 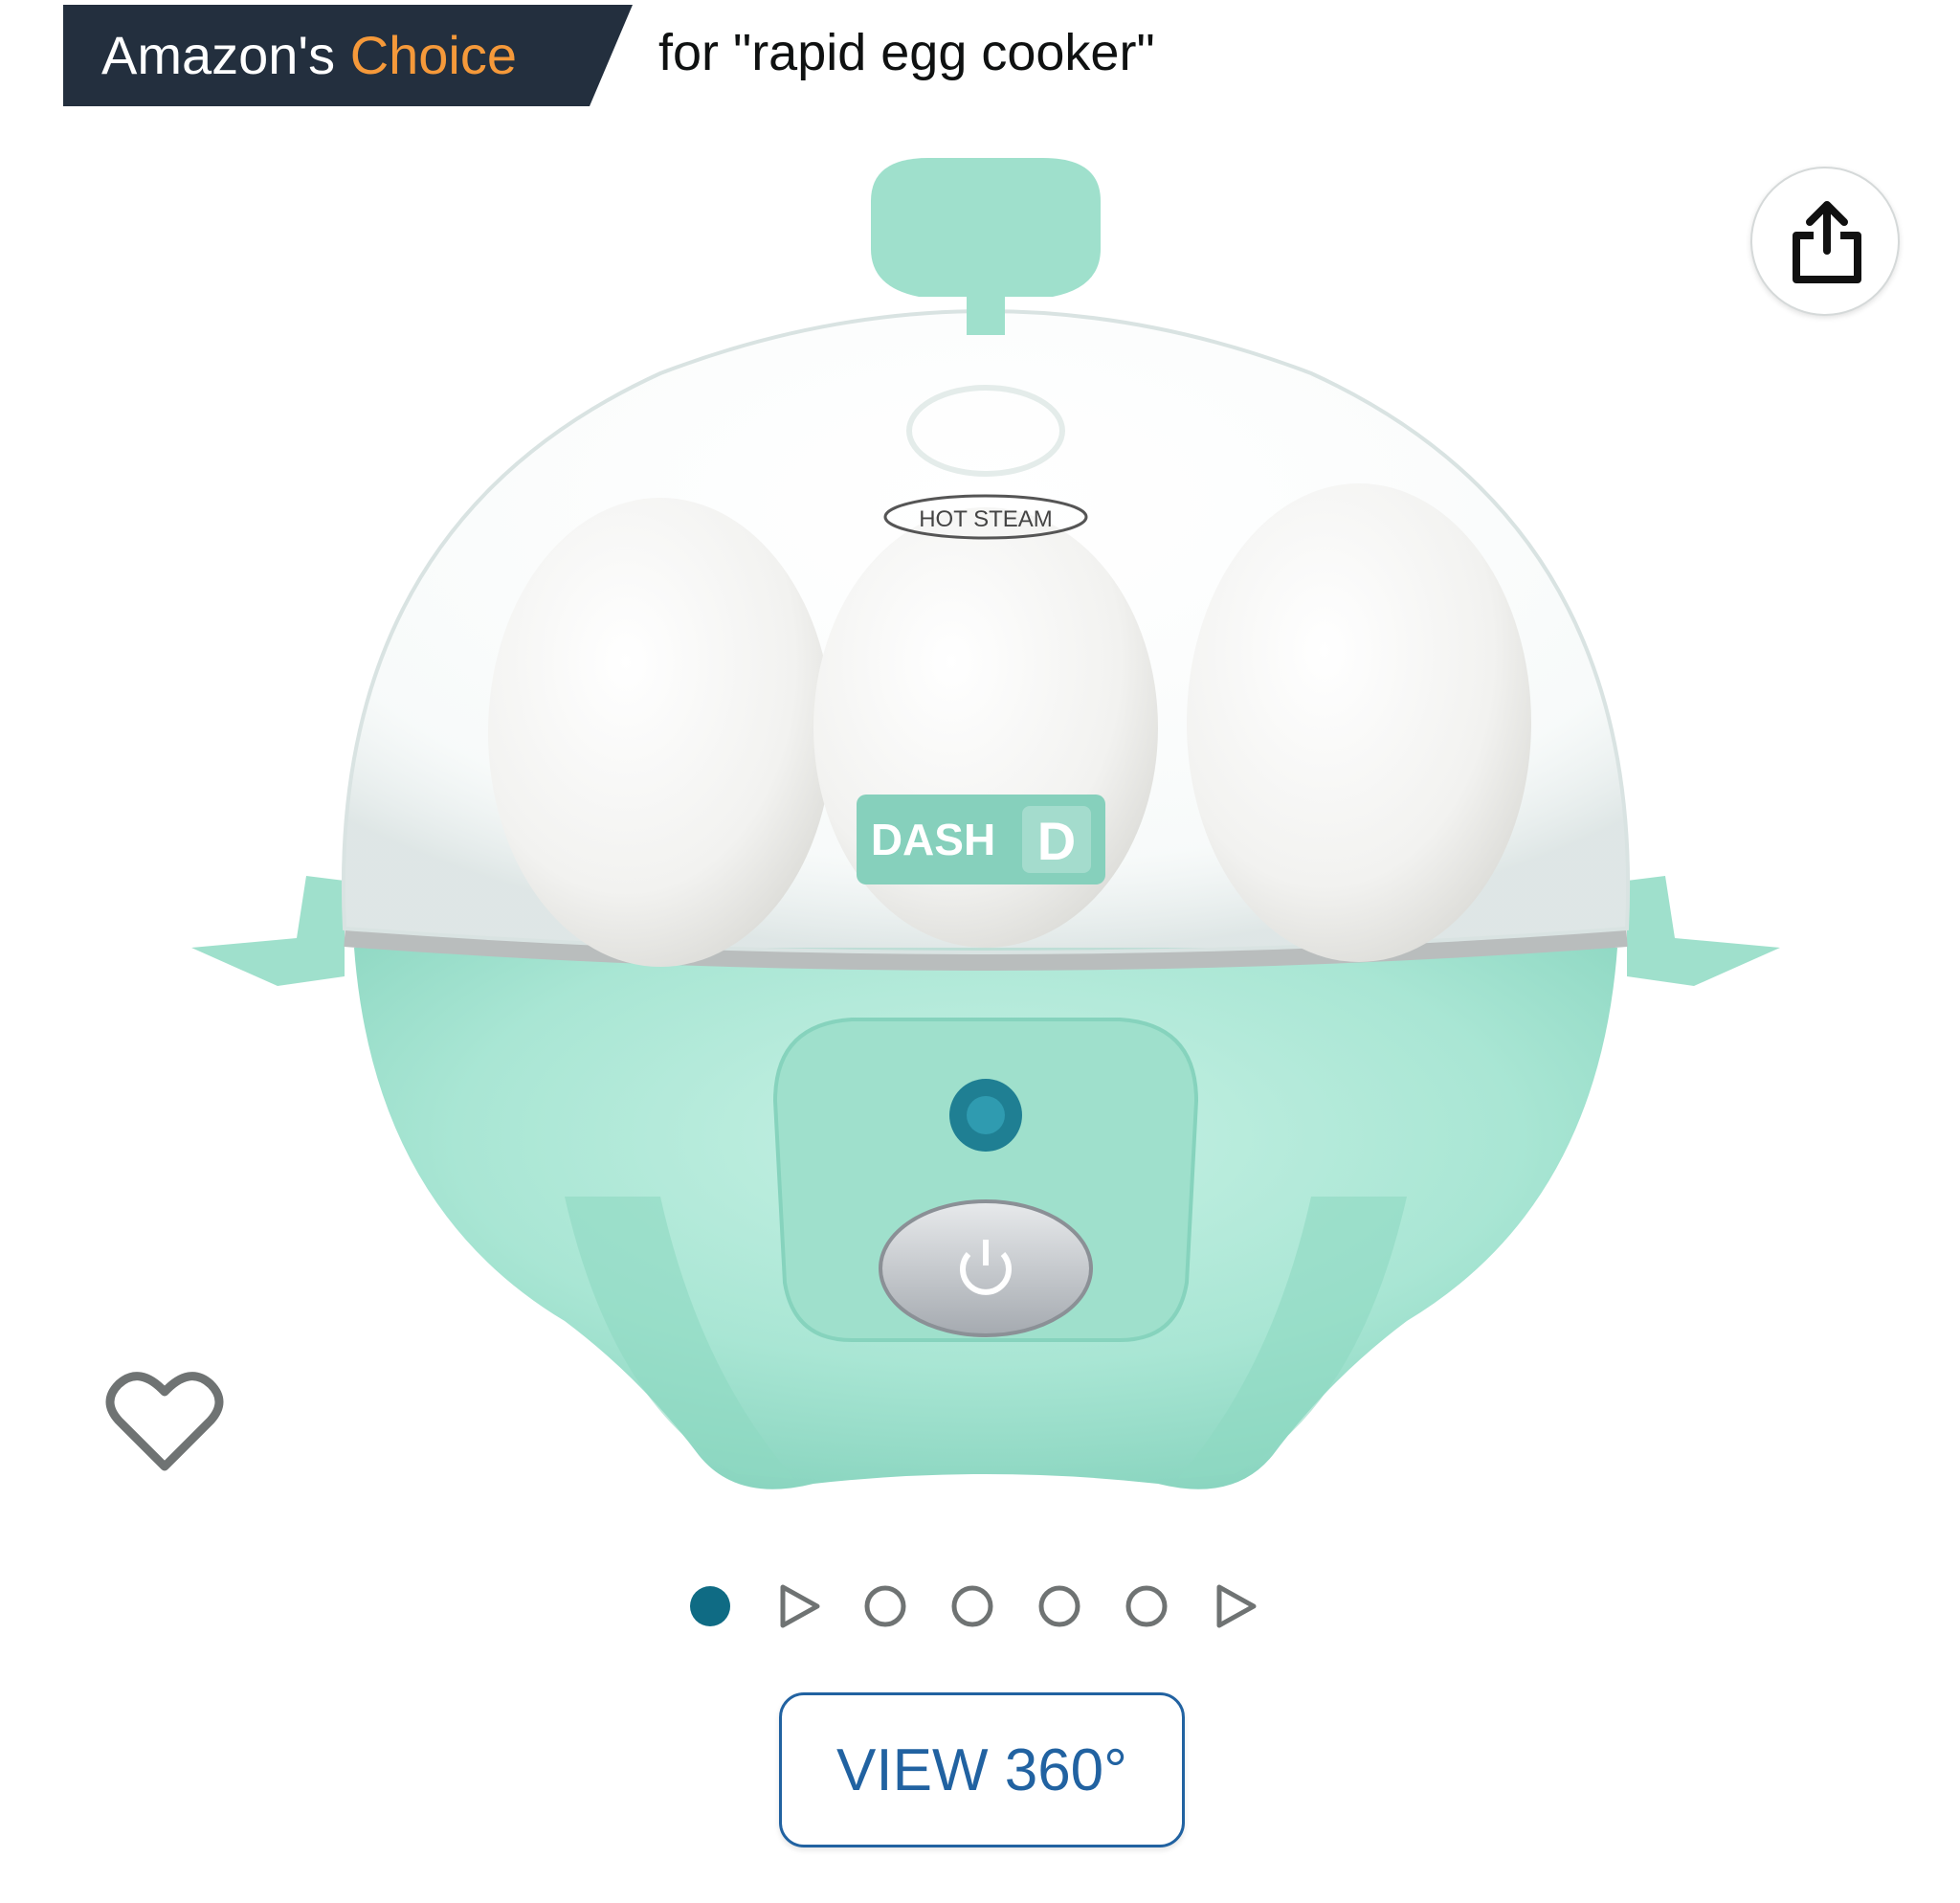 I want to click on left-handle, so click(x=268, y=931).